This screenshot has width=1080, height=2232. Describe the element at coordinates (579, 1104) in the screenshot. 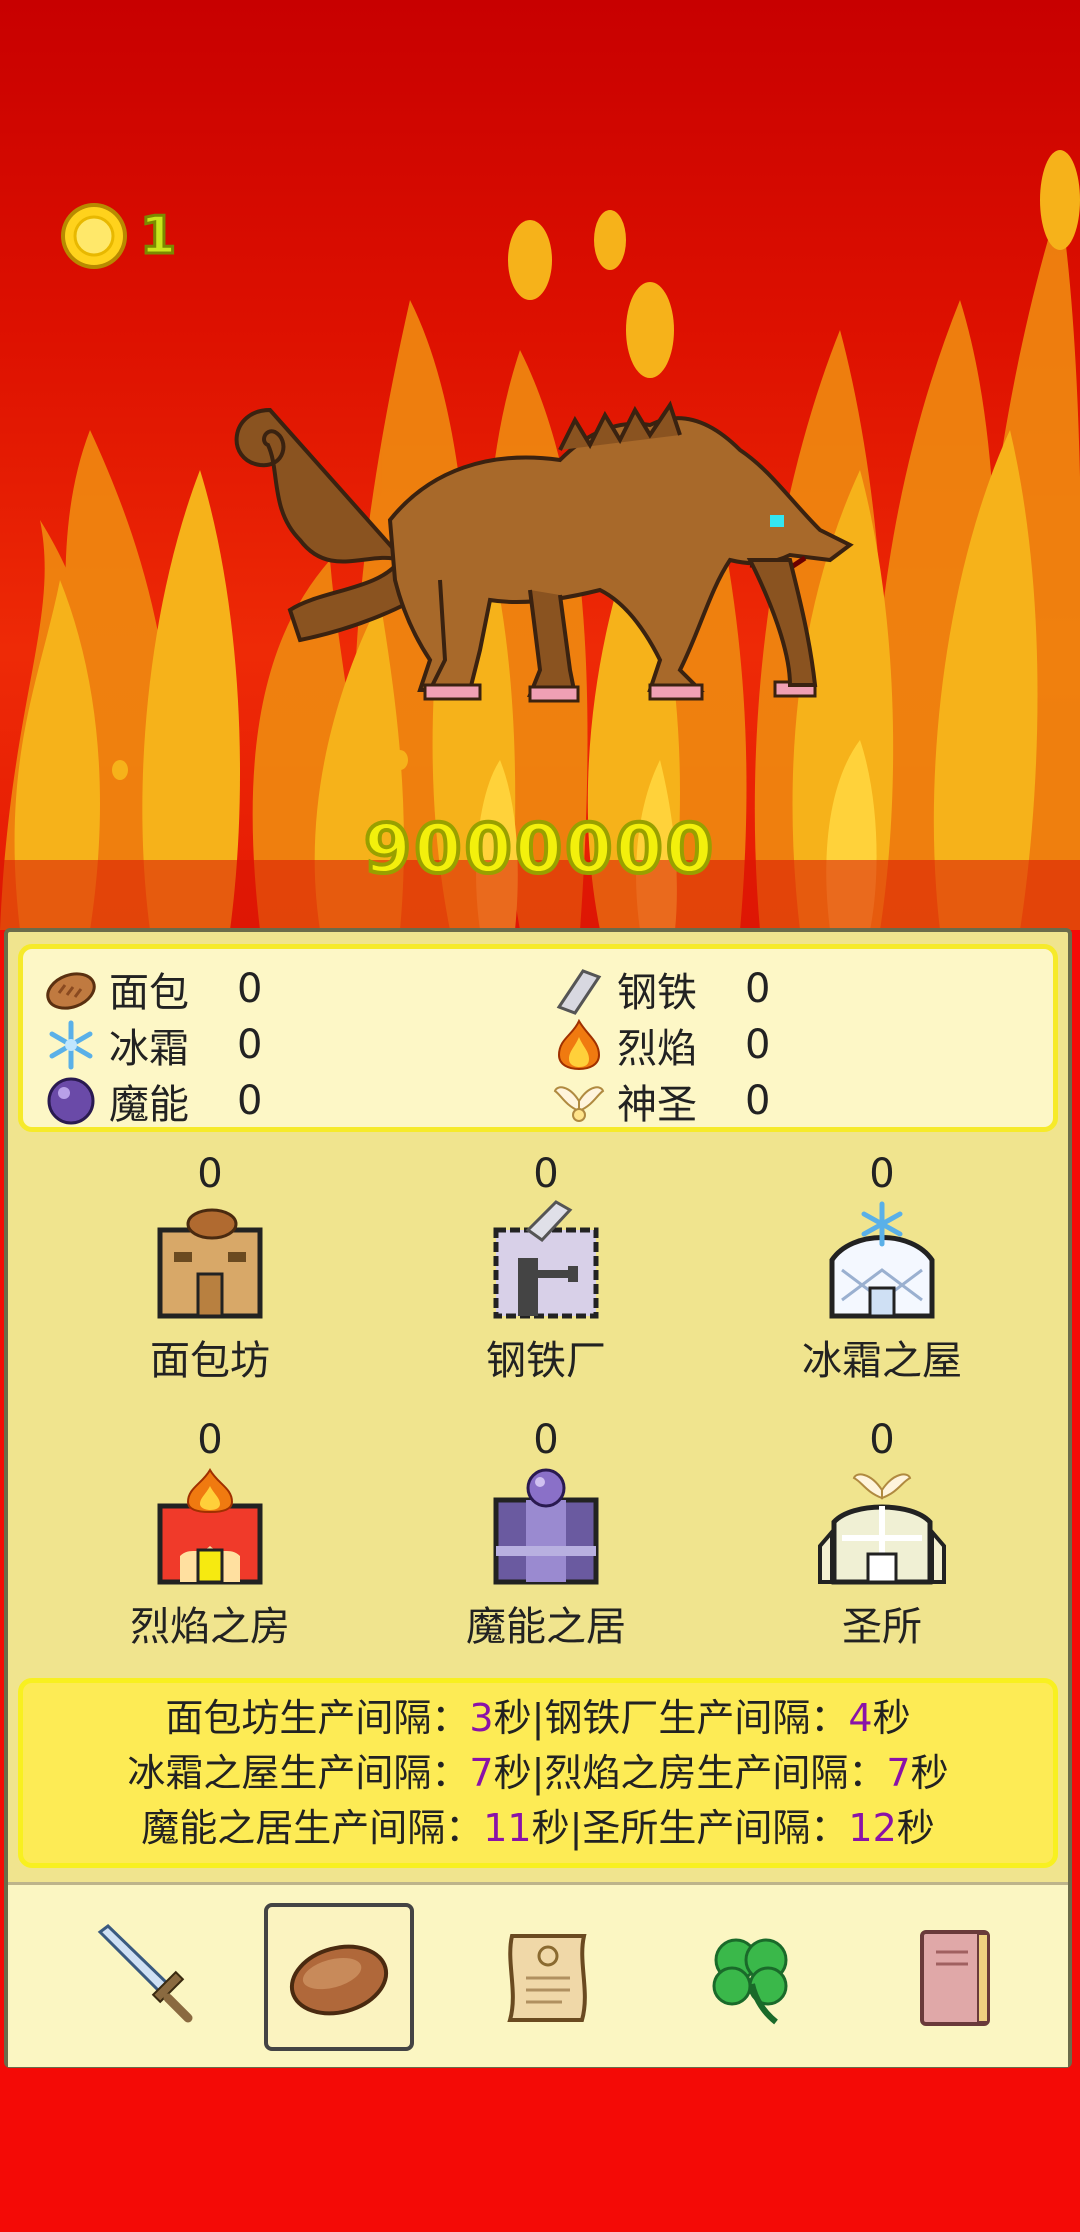

I see `holy-wings-icon` at that location.